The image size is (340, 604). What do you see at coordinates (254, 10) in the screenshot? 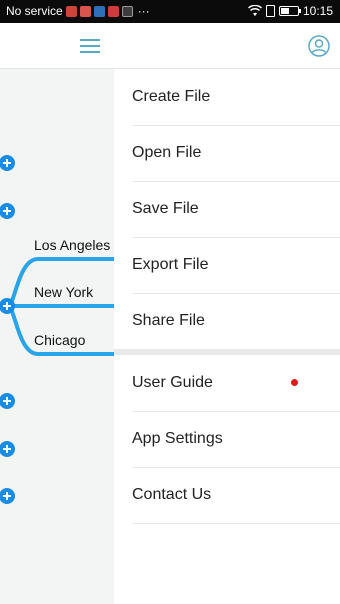
I see `wifi-icon` at bounding box center [254, 10].